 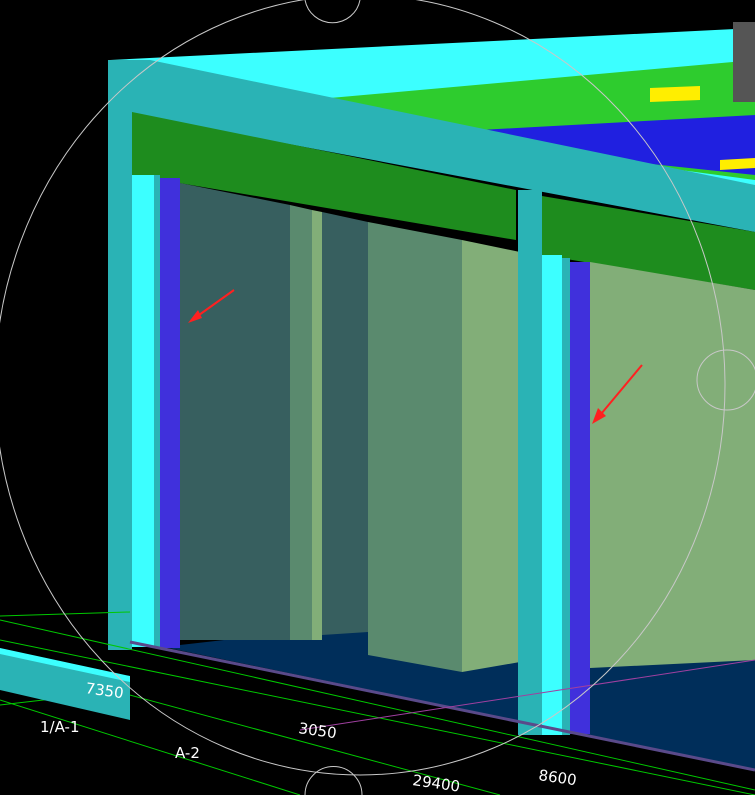 I want to click on column-left-highlight, so click(x=143, y=411).